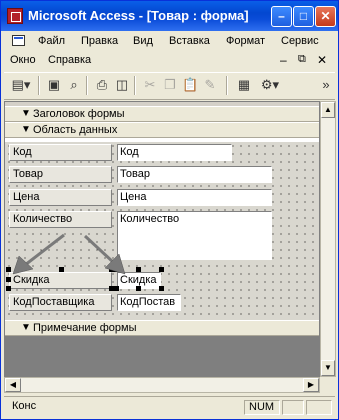 This screenshot has width=339, height=420. What do you see at coordinates (328, 368) in the screenshot?
I see `scroll-down-icon: ▼` at bounding box center [328, 368].